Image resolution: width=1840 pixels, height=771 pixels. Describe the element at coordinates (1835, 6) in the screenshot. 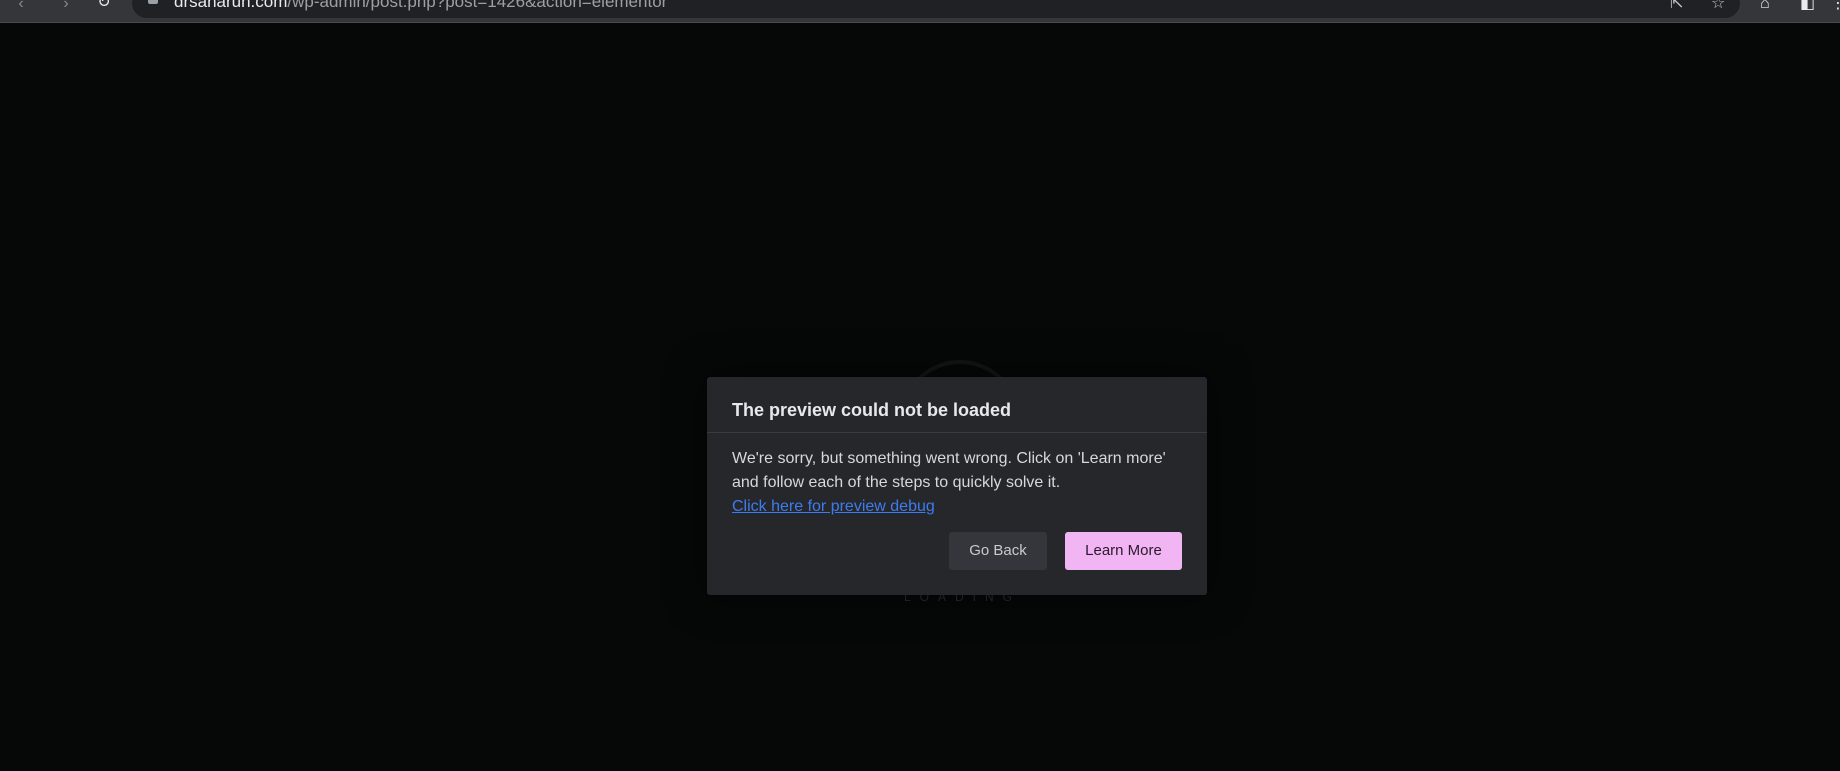

I see `browser-menu-icon: ⋮` at that location.